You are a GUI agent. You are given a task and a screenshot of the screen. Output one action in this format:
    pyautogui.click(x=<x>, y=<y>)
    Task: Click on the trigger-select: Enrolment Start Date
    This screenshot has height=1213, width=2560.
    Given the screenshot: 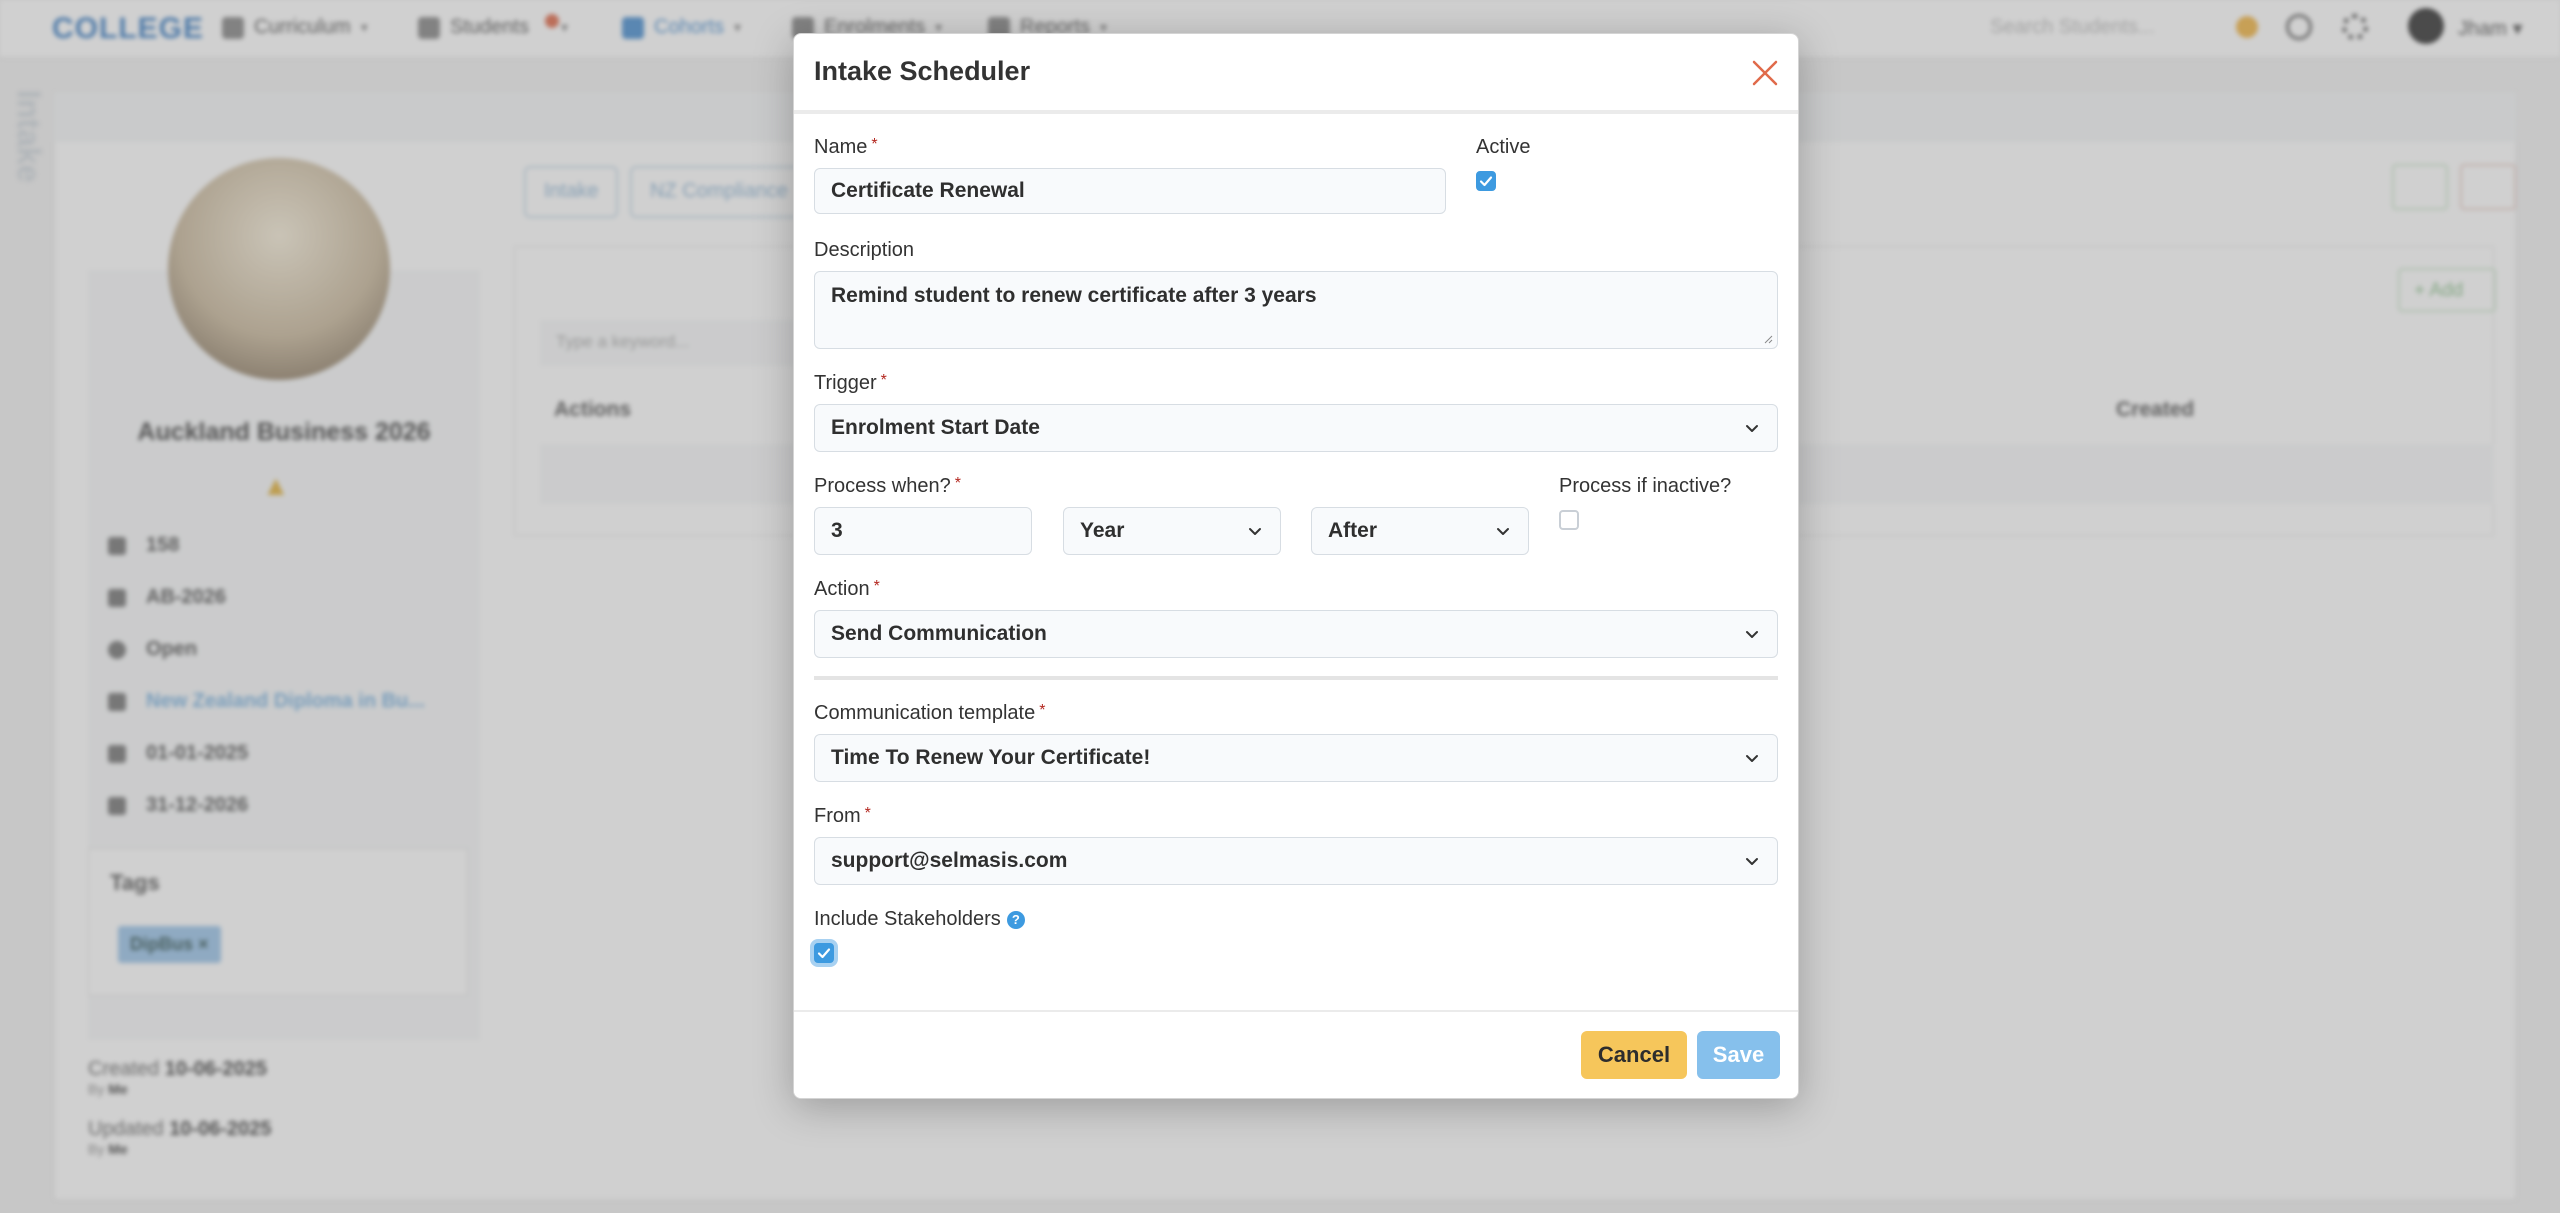 What is the action you would take?
    pyautogui.click(x=1296, y=428)
    